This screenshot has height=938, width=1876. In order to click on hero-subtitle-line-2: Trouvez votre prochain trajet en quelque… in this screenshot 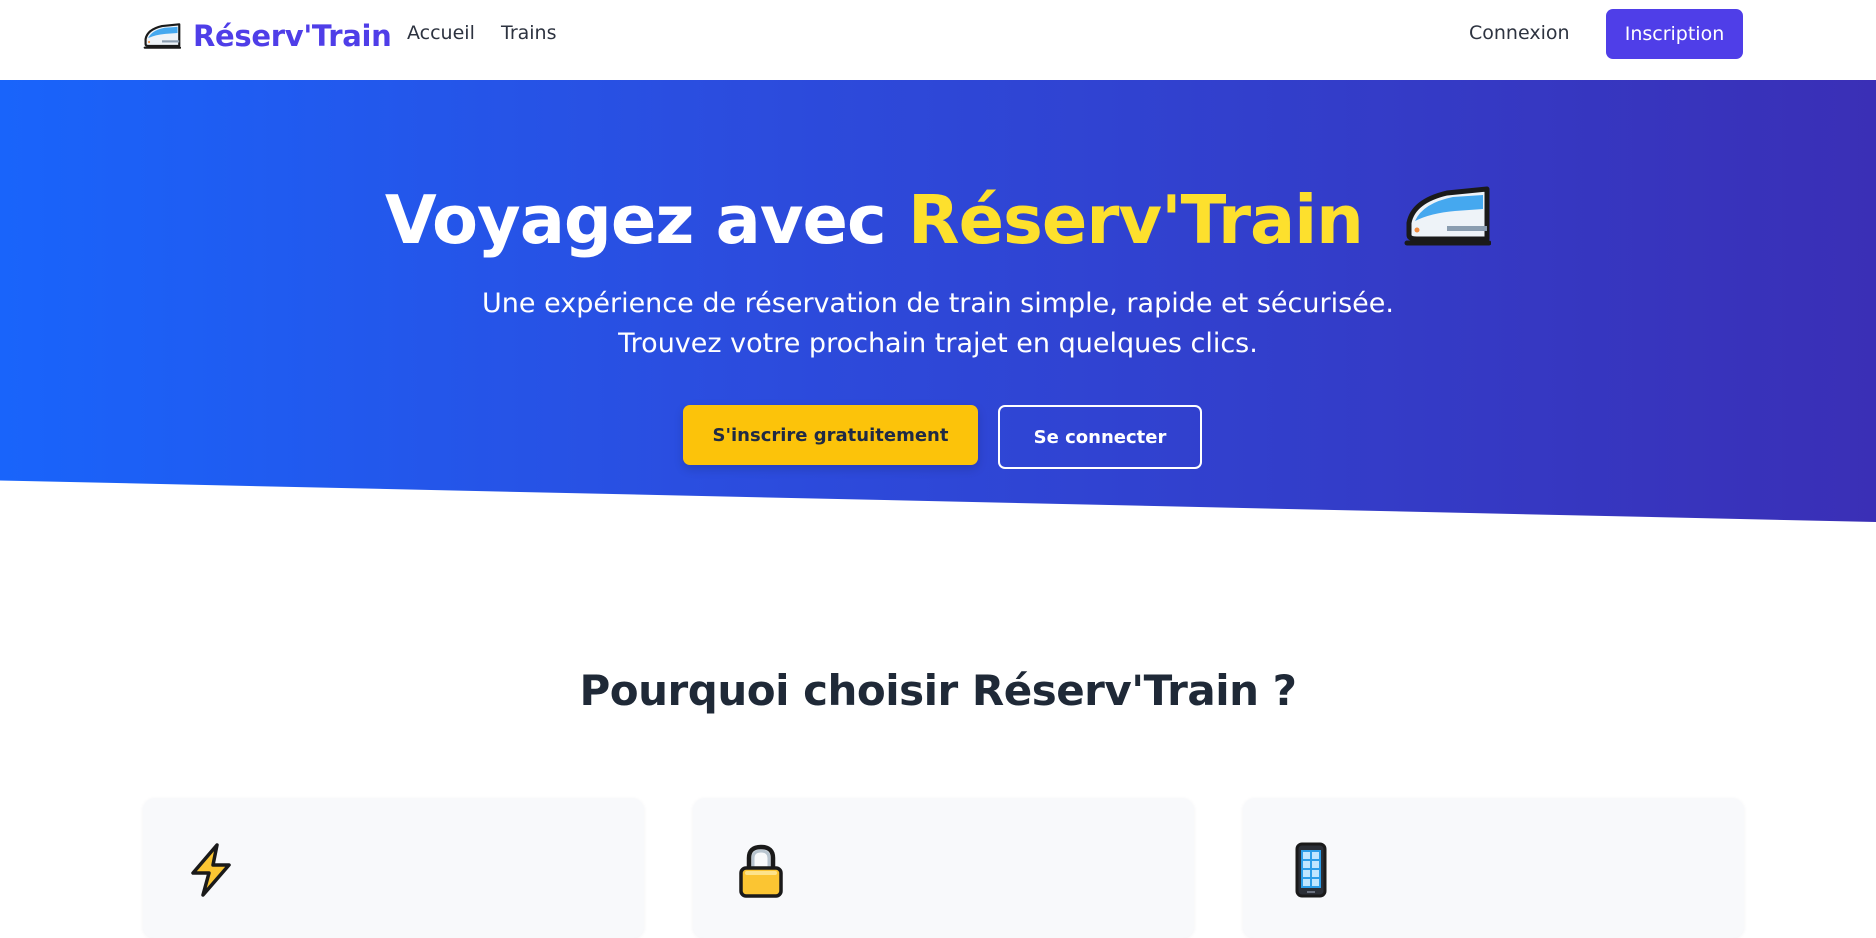, I will do `click(938, 343)`.